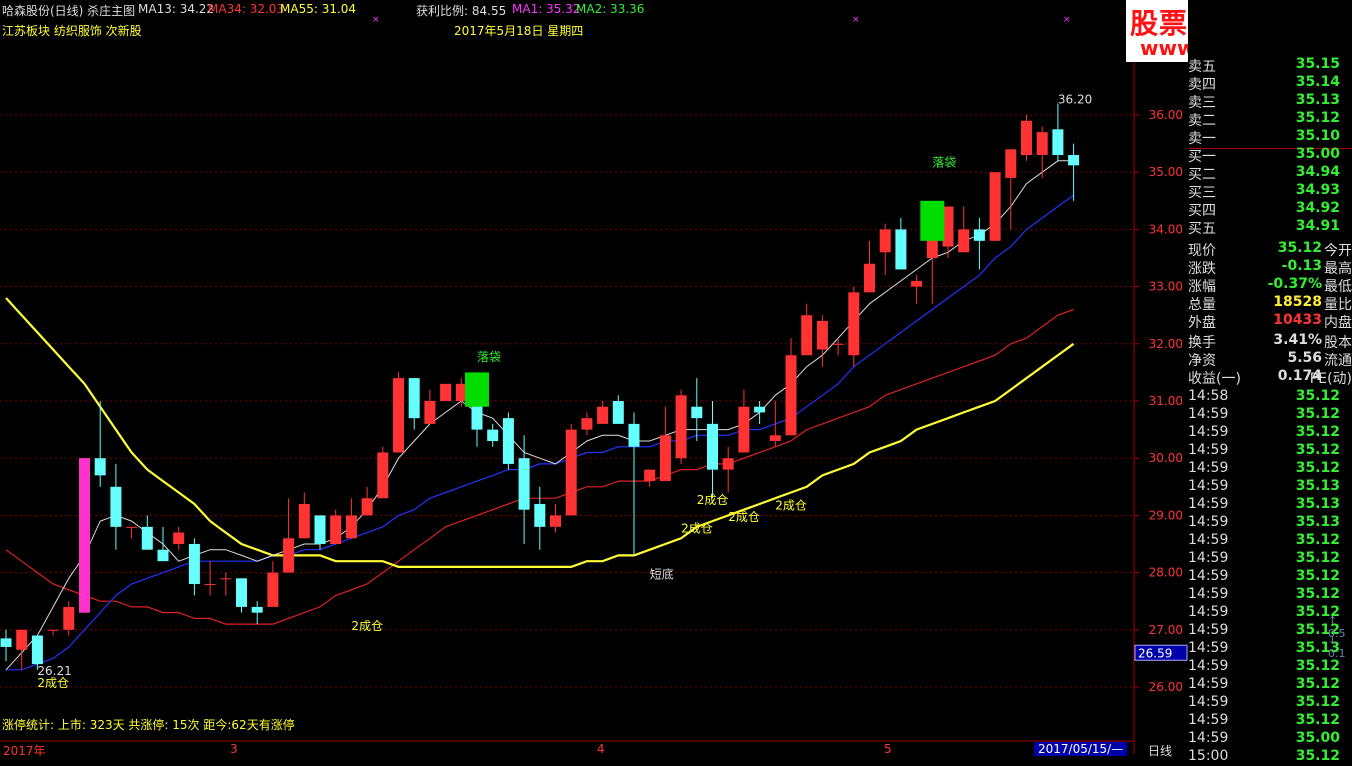  Describe the element at coordinates (1202, 343) in the screenshot. I see `quote-row-label: 换手` at that location.